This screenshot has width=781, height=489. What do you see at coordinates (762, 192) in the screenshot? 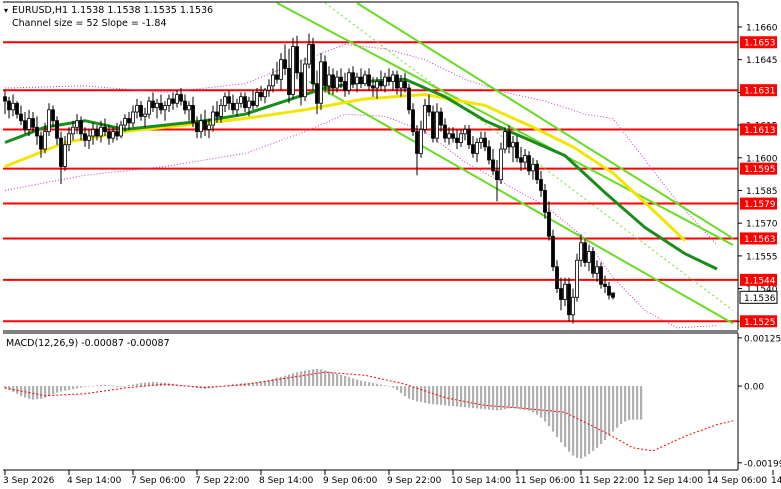
I see `price-tick-label: 1.1585` at bounding box center [762, 192].